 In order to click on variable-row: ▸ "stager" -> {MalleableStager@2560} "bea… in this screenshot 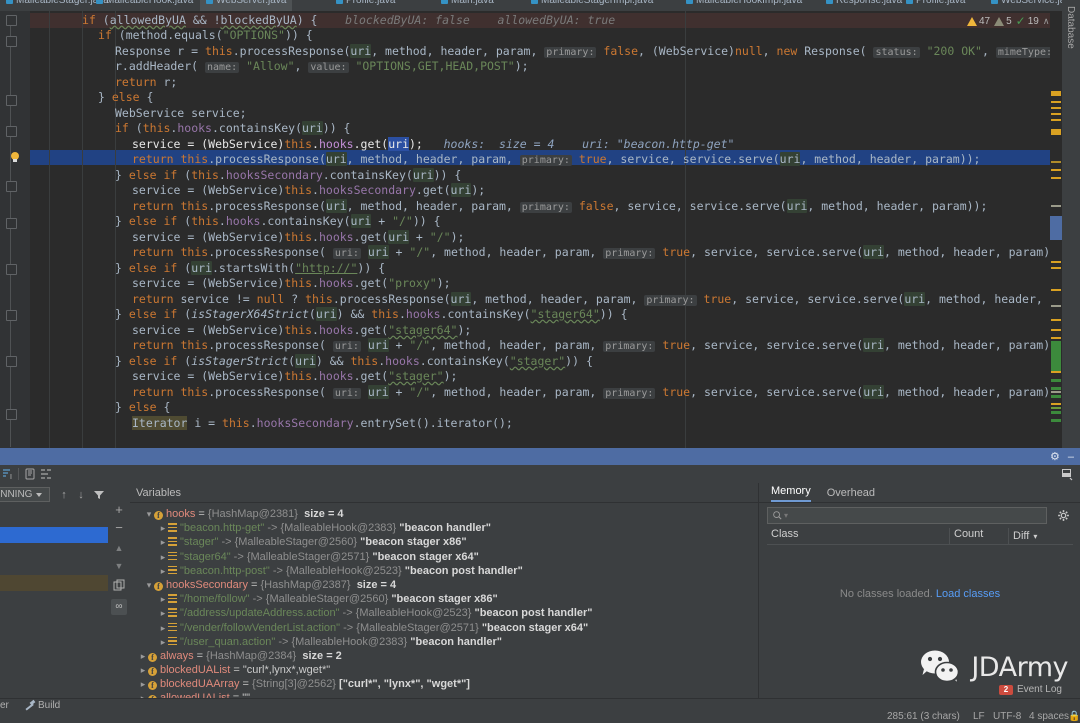, I will do `click(444, 542)`.